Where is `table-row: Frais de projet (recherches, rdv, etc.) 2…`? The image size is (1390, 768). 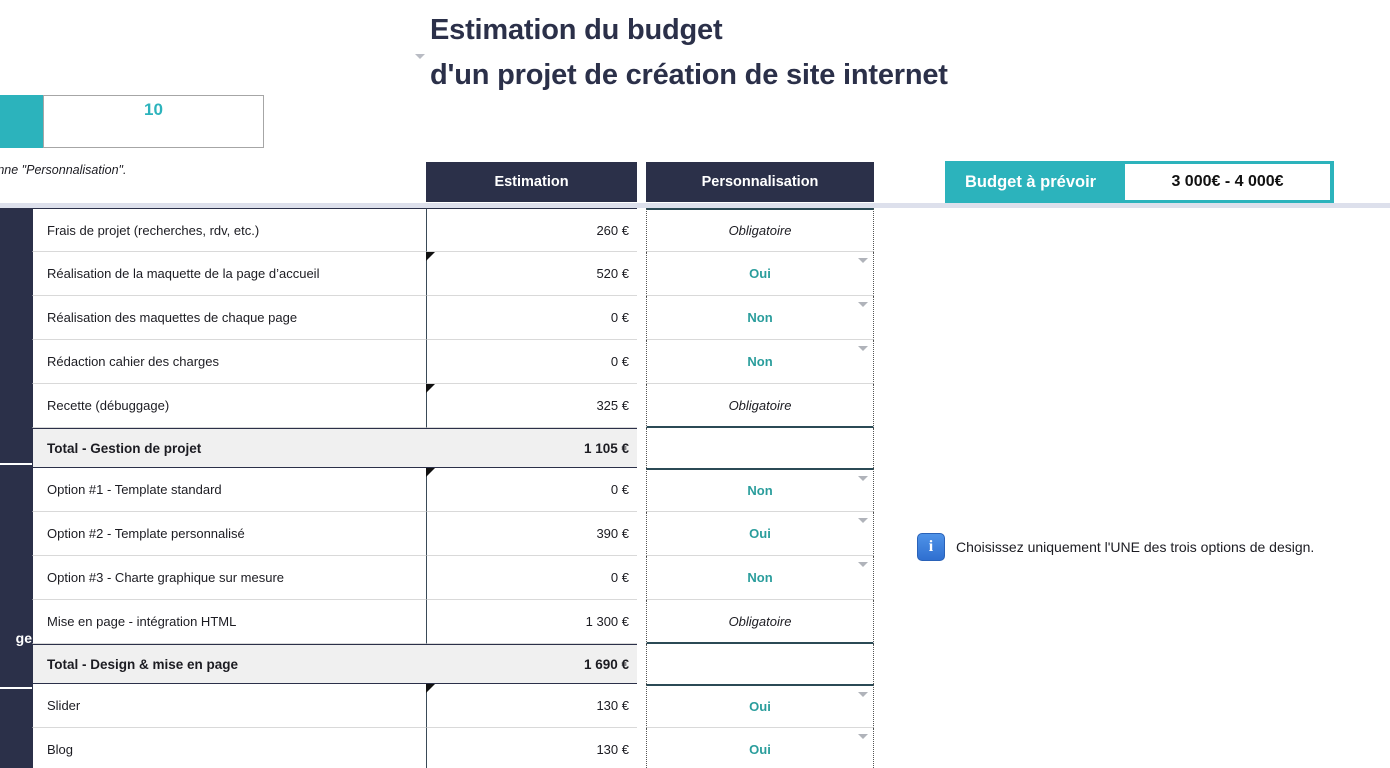
table-row: Frais de projet (recherches, rdv, etc.) 2… is located at coordinates (453, 230).